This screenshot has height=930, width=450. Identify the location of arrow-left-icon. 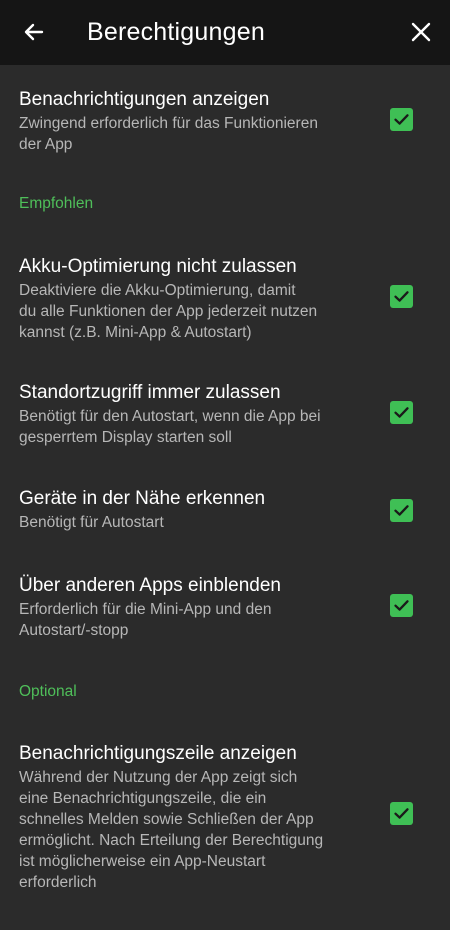
(34, 32).